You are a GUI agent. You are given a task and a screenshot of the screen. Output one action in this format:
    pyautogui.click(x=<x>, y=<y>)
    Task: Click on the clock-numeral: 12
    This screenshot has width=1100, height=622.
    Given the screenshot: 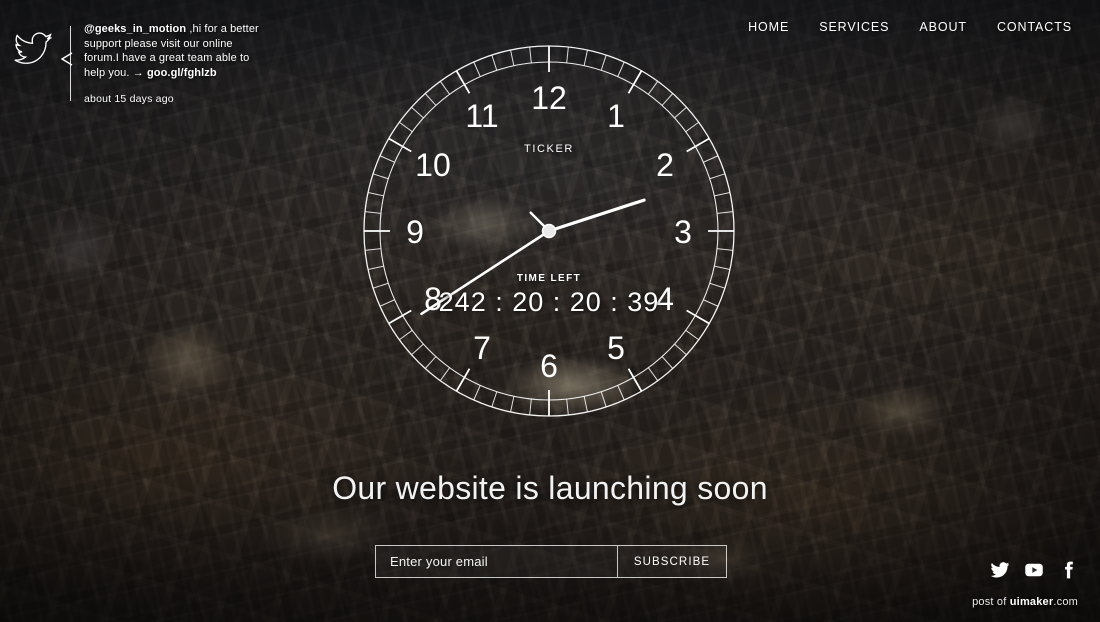 What is the action you would take?
    pyautogui.click(x=549, y=98)
    